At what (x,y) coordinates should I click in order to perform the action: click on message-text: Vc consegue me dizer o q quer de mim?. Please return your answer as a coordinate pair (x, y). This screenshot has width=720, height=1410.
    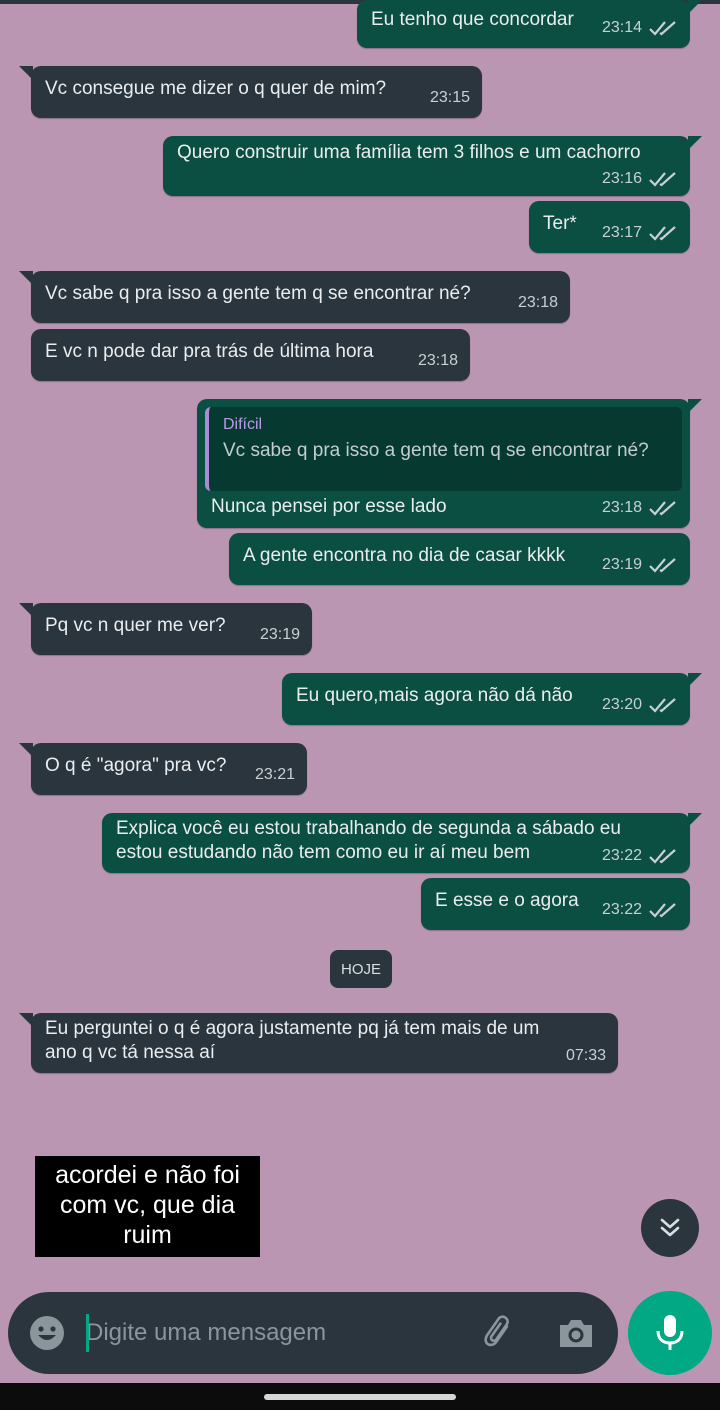
    Looking at the image, I should click on (216, 88).